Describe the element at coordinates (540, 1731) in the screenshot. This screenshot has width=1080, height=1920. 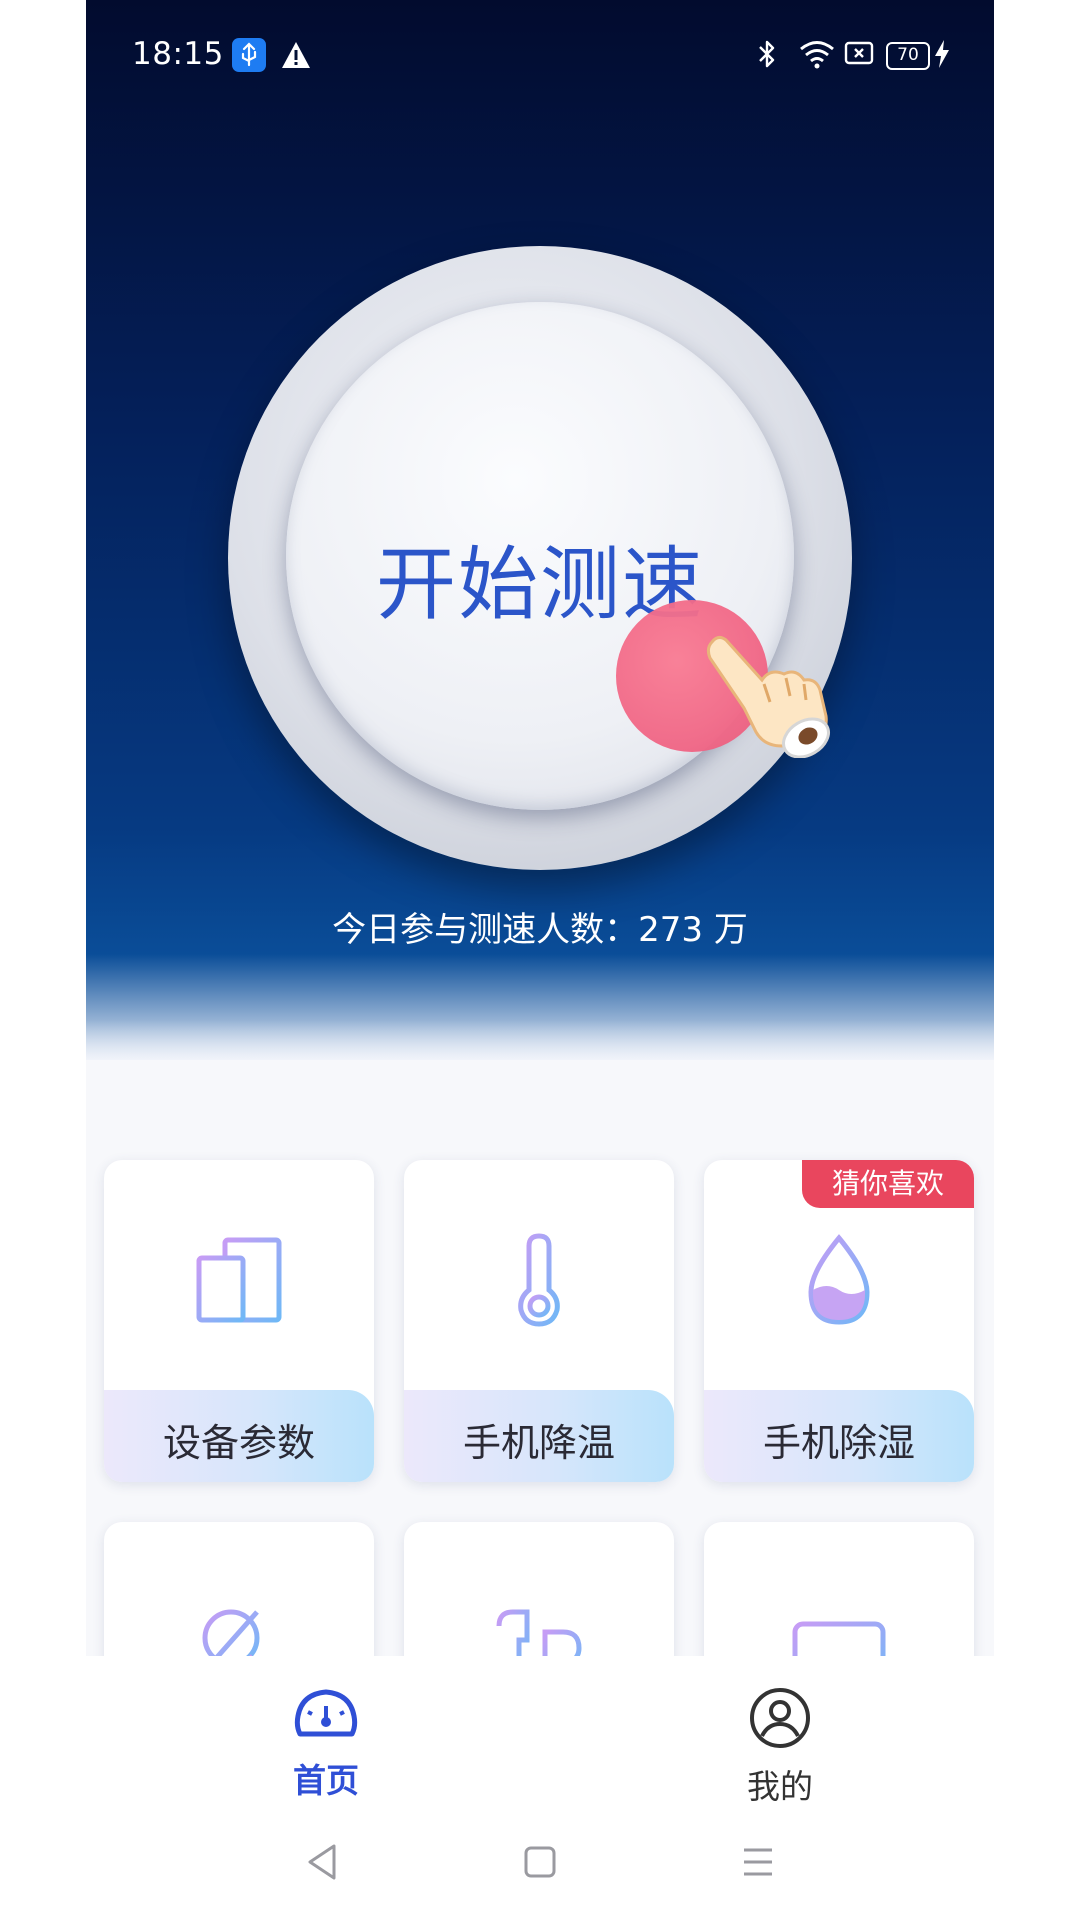
I see `bottom-navigation: 首页 我的` at that location.